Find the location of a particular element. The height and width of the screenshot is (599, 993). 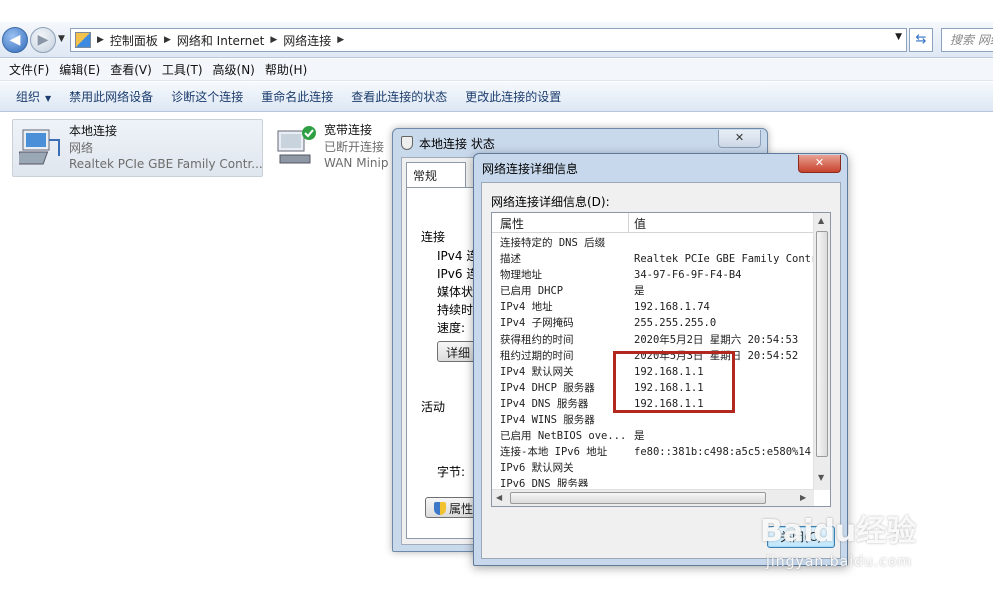

connection-name: 宽带连接 is located at coordinates (348, 130).